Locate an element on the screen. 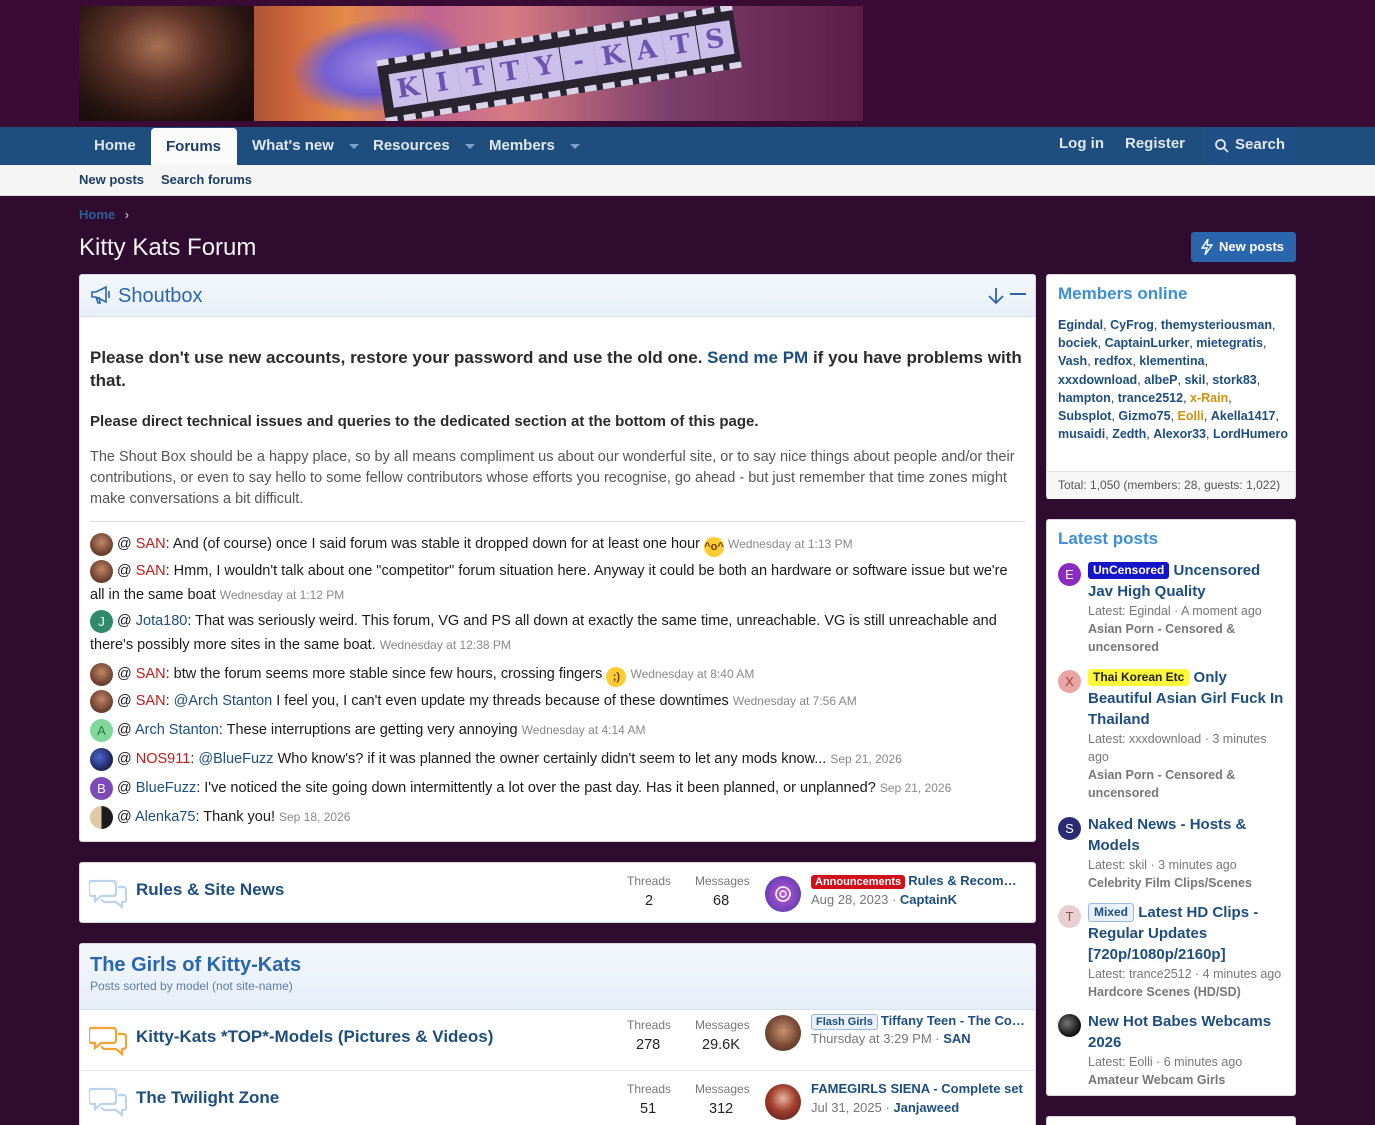 The height and width of the screenshot is (1125, 1375). member-link: stork83 is located at coordinates (1234, 380).